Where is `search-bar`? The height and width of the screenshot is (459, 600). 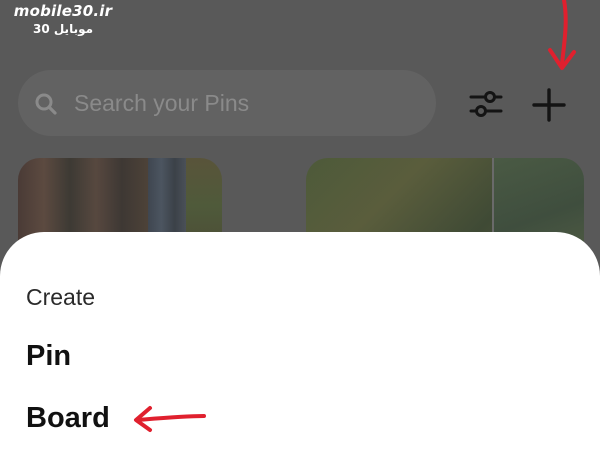
search-bar is located at coordinates (227, 103).